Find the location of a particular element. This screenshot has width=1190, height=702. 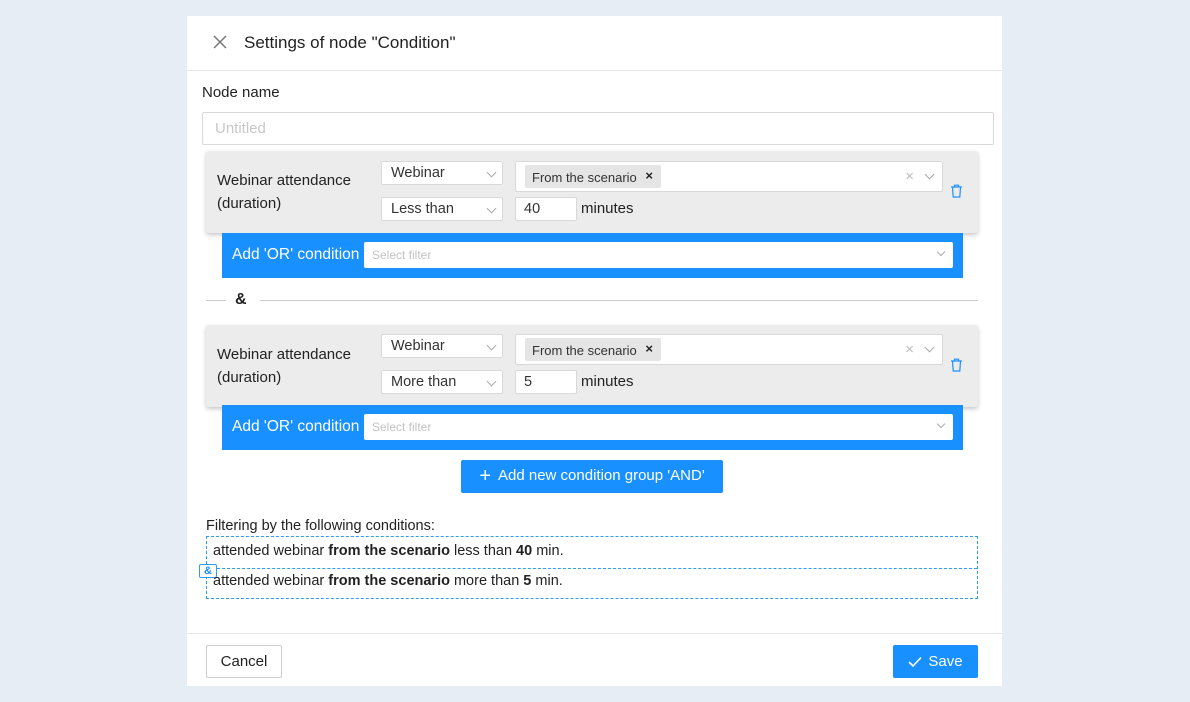

dialog-header: Settings of node "Condition" is located at coordinates (594, 43).